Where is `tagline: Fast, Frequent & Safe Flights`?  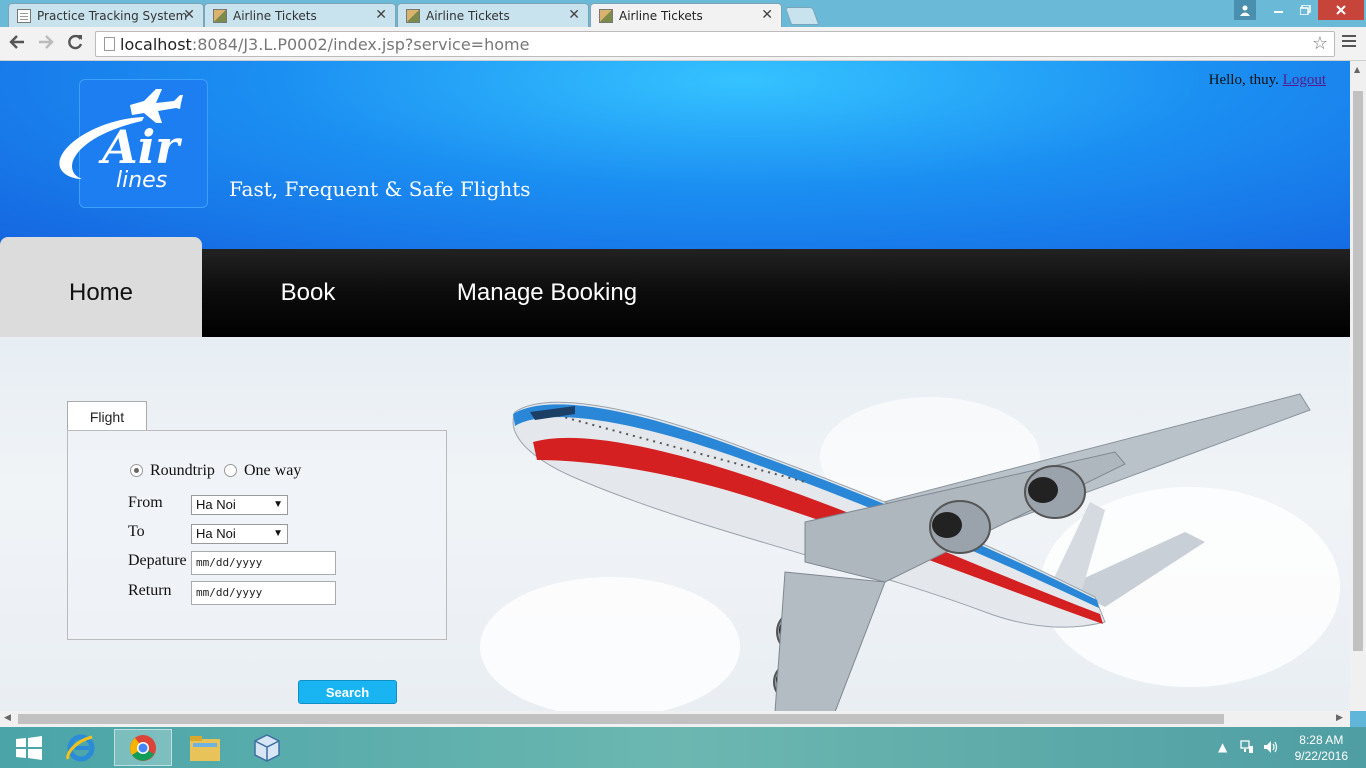
tagline: Fast, Frequent & Safe Flights is located at coordinates (380, 189).